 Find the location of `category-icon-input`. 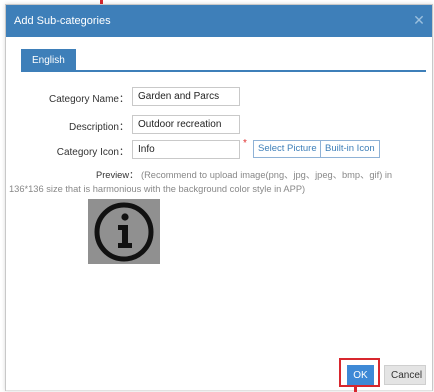

category-icon-input is located at coordinates (186, 149).